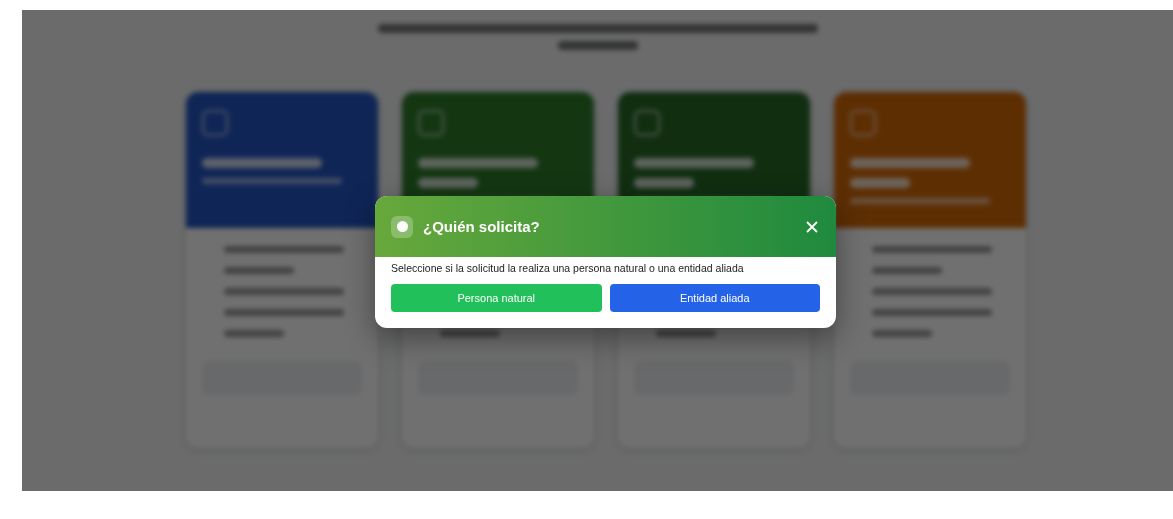 The width and height of the screenshot is (1173, 519). I want to click on close-button, so click(812, 226).